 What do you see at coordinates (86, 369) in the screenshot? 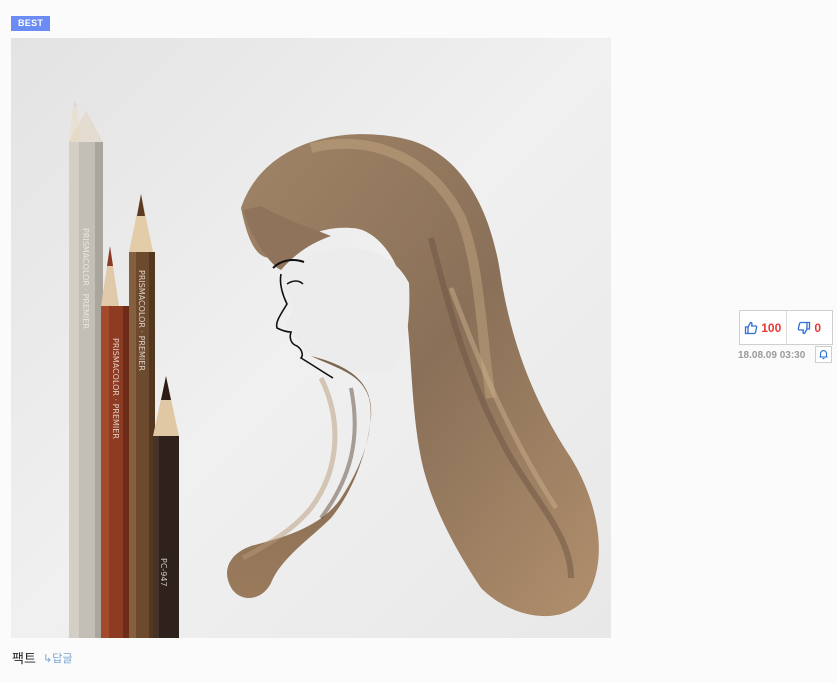
I see `pencil-light-grey` at bounding box center [86, 369].